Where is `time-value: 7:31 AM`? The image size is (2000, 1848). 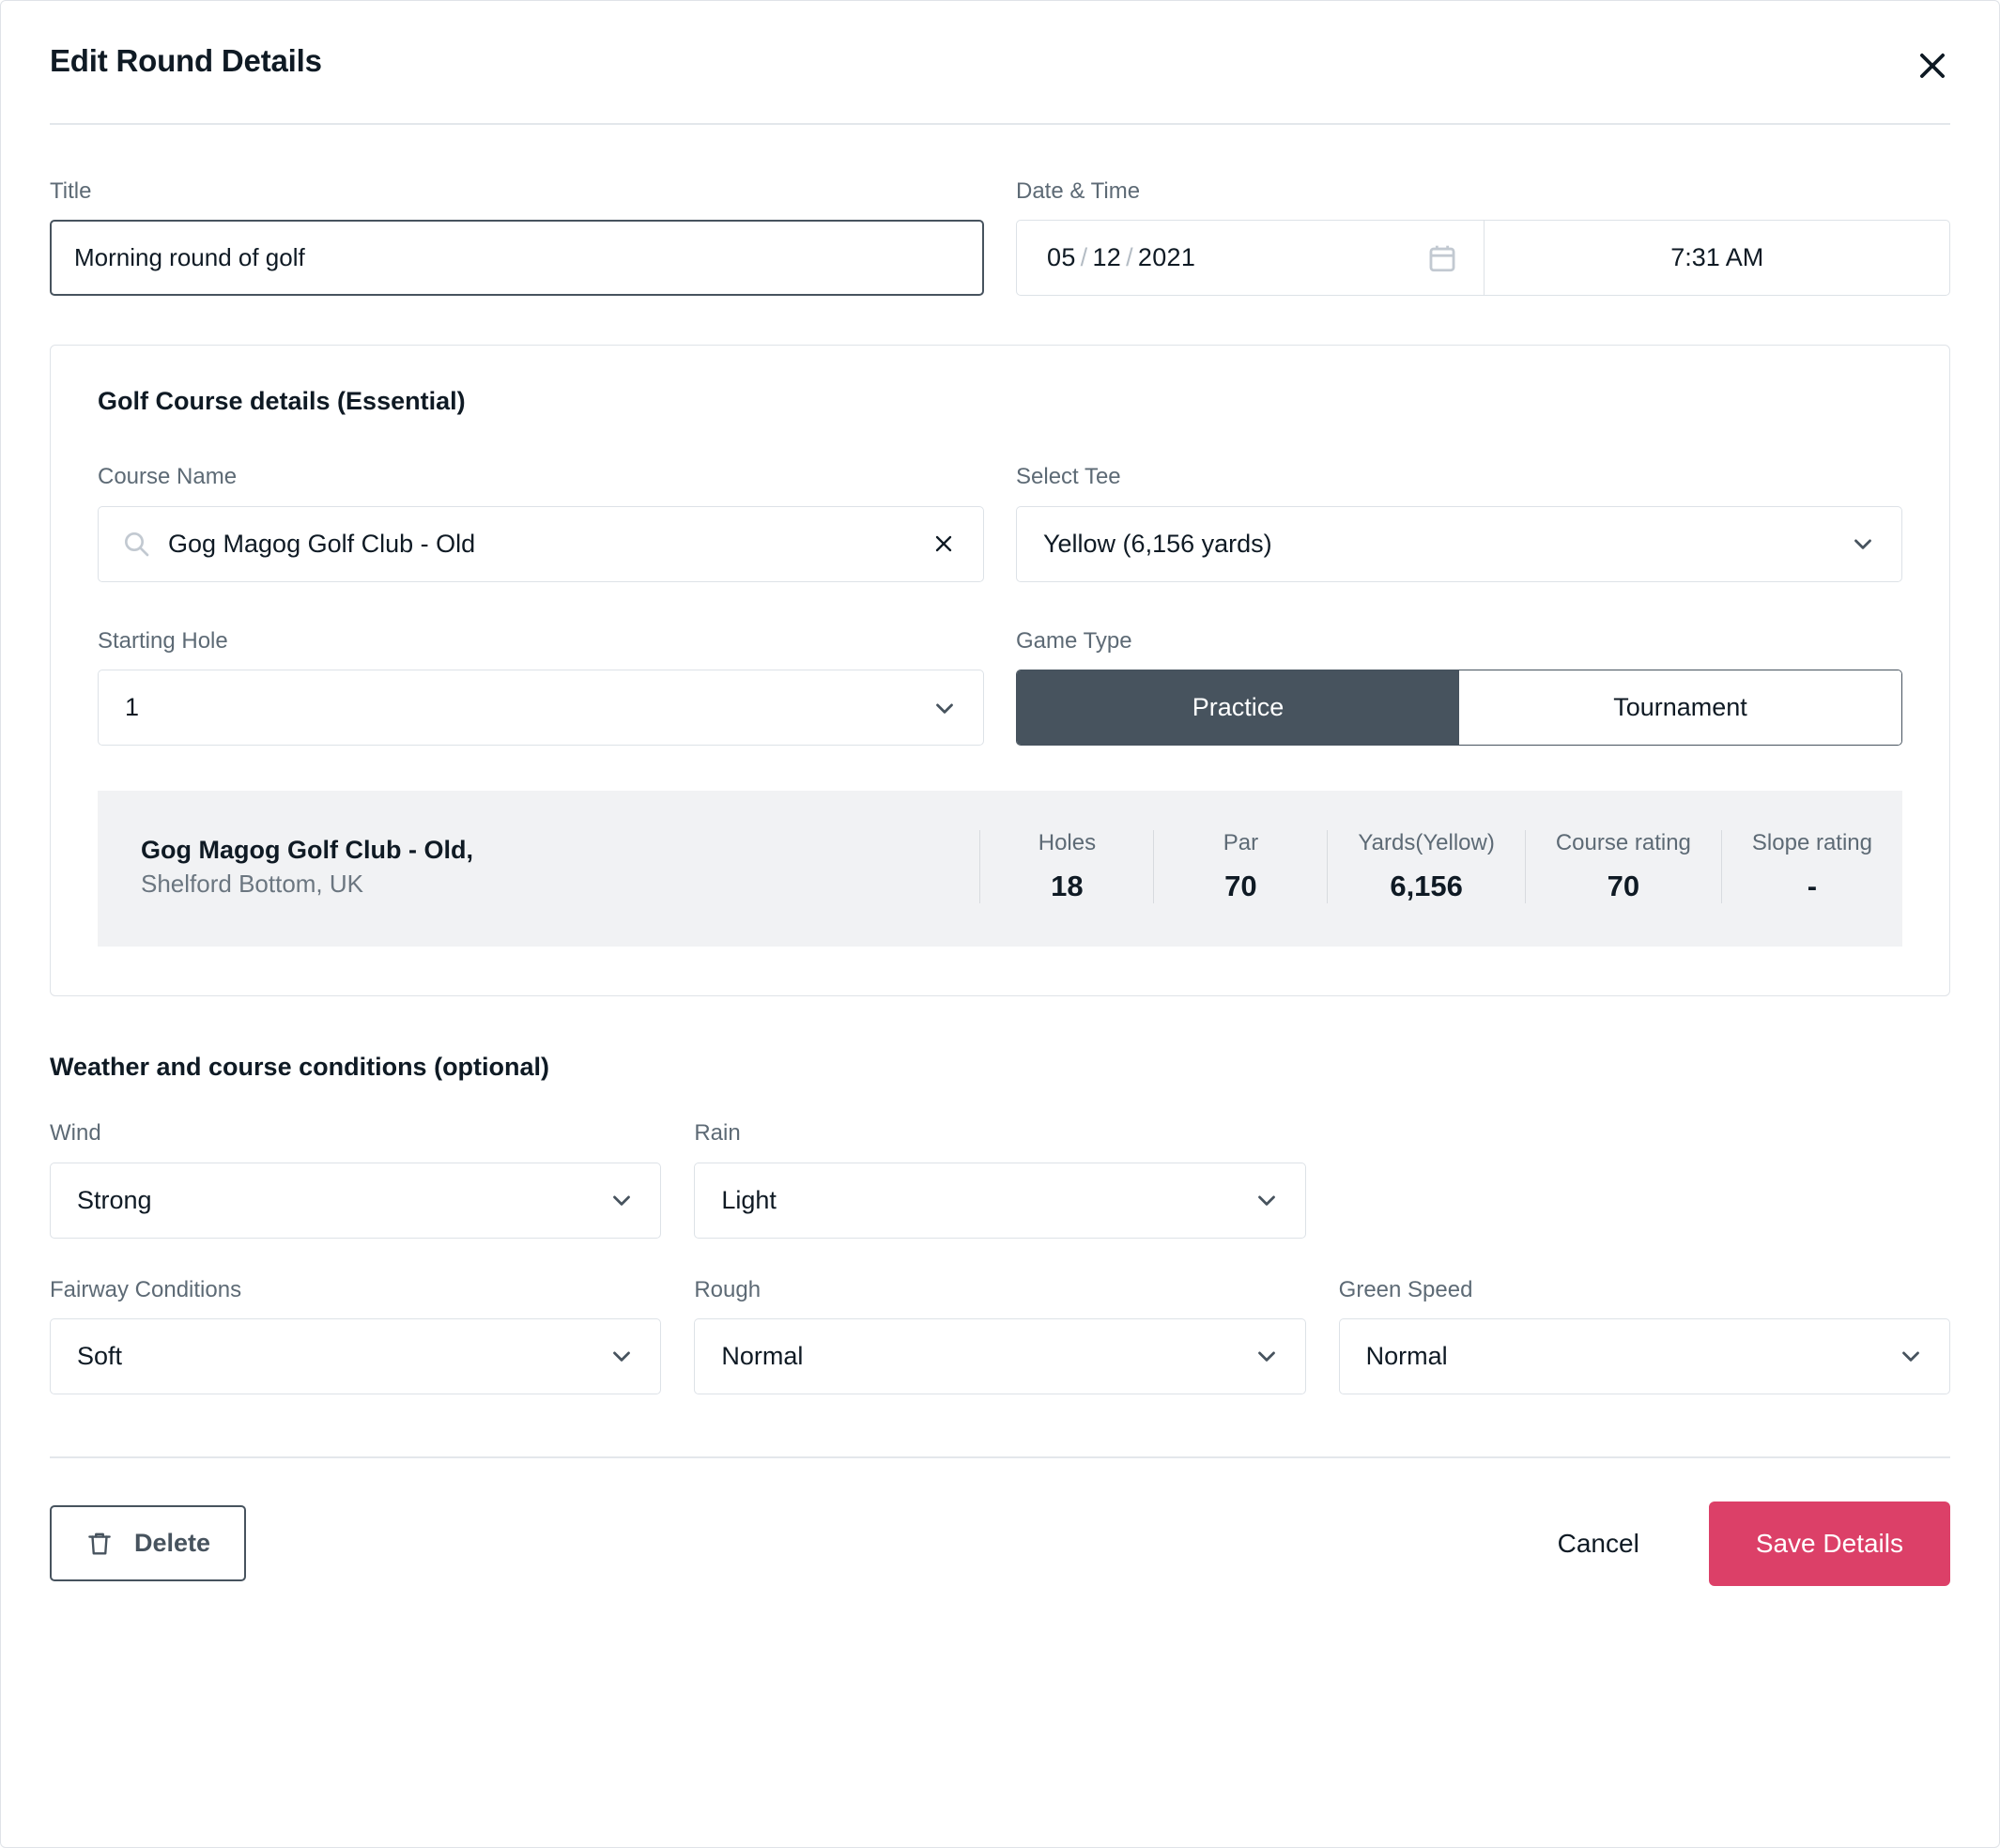
time-value: 7:31 AM is located at coordinates (1717, 257).